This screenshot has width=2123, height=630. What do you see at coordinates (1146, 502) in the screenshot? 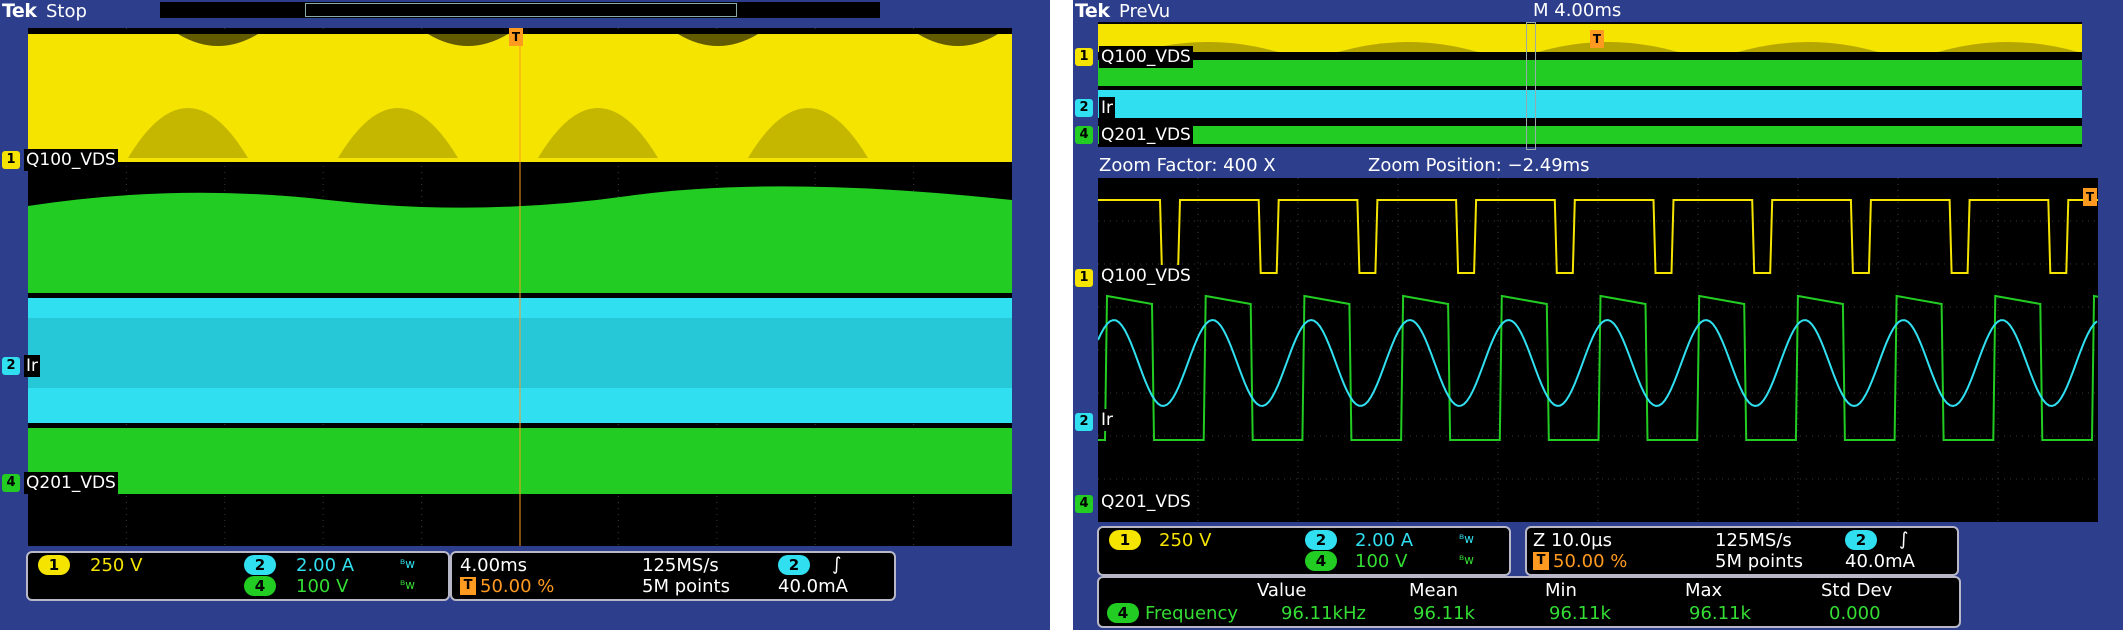
I see `zoom-ch4-label: Q201_VDS` at bounding box center [1146, 502].